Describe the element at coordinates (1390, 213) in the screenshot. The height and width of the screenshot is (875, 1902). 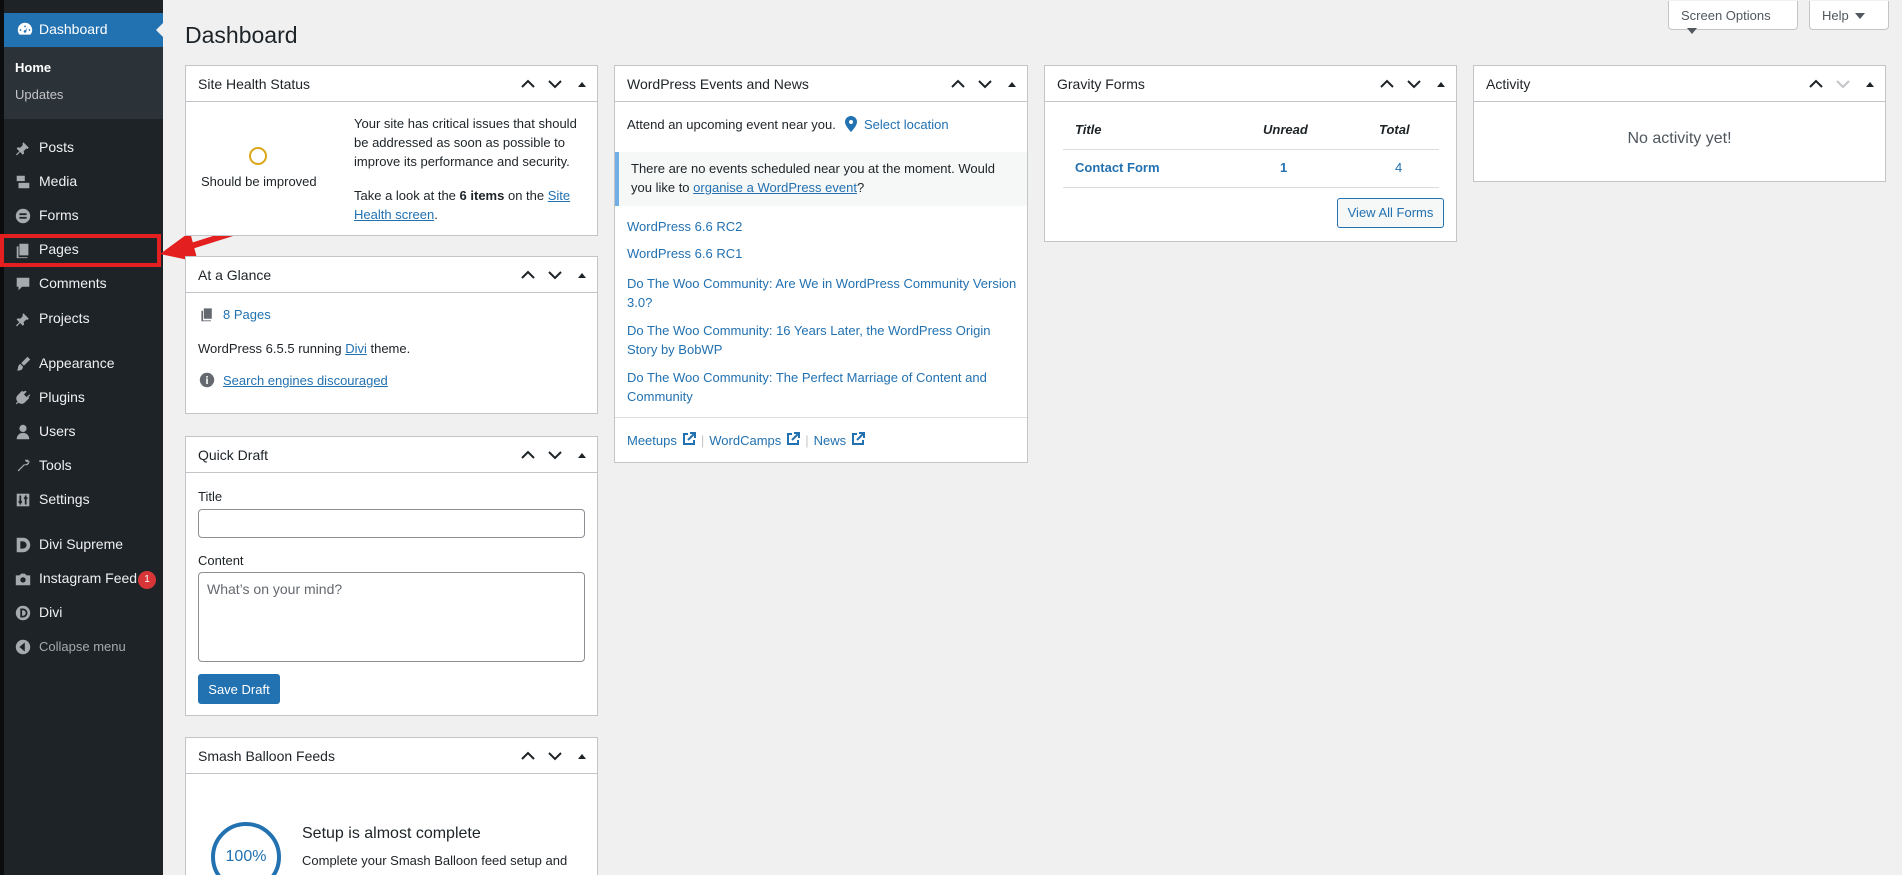
I see `view-all-forms-button: View All Forms` at that location.